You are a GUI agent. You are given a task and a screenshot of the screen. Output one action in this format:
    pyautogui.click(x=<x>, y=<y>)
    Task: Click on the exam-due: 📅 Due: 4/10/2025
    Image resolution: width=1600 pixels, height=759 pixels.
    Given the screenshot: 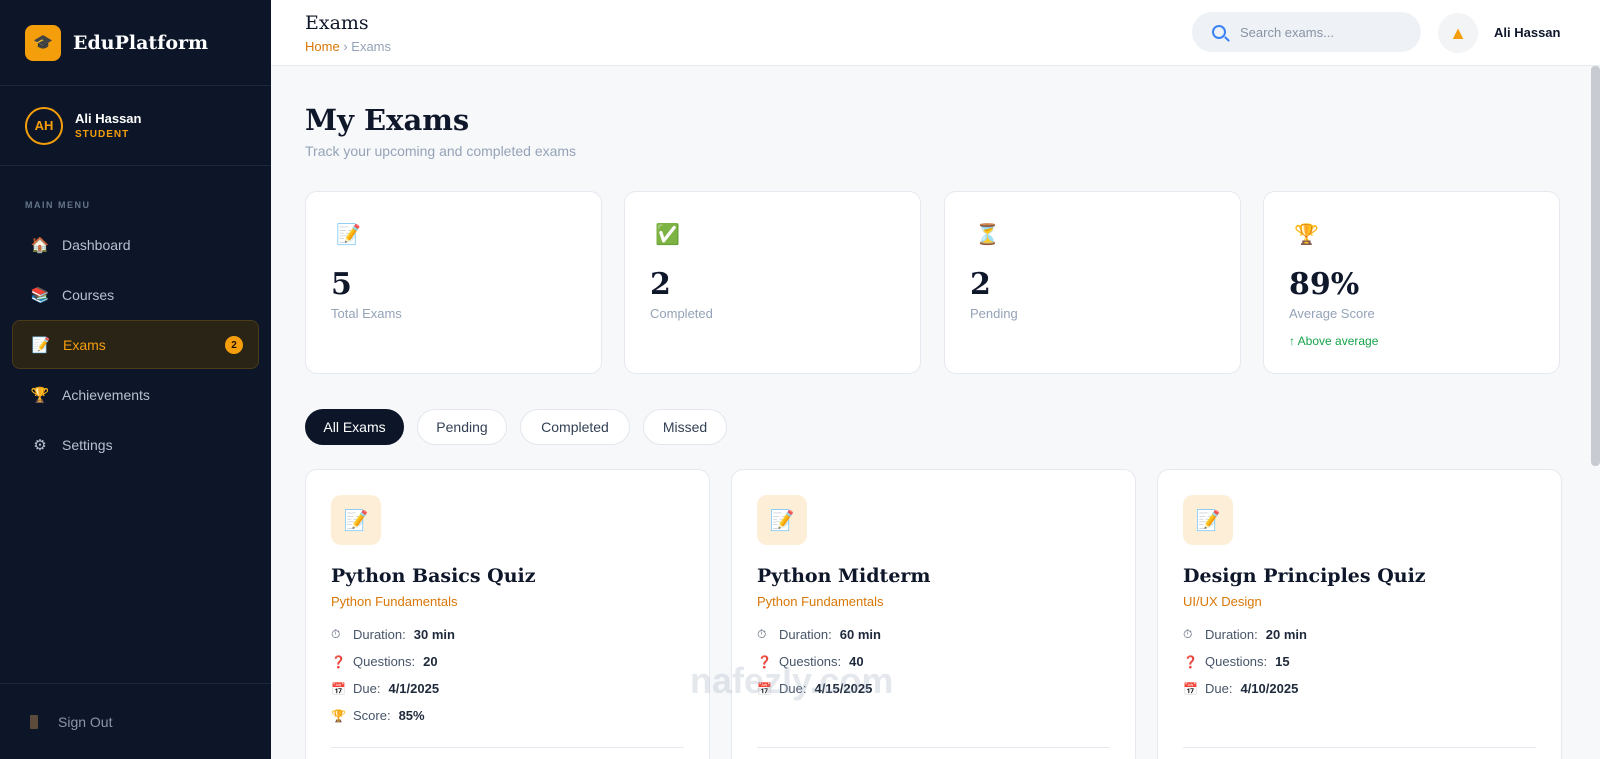 What is the action you would take?
    pyautogui.click(x=1241, y=688)
    